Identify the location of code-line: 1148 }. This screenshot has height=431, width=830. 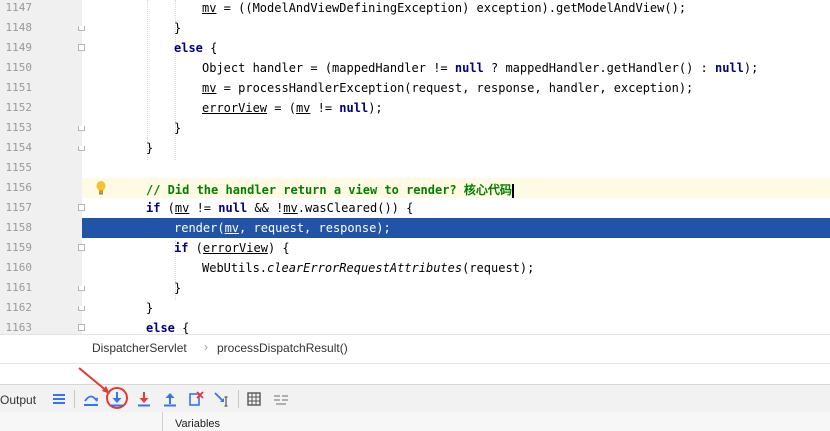
(415, 28).